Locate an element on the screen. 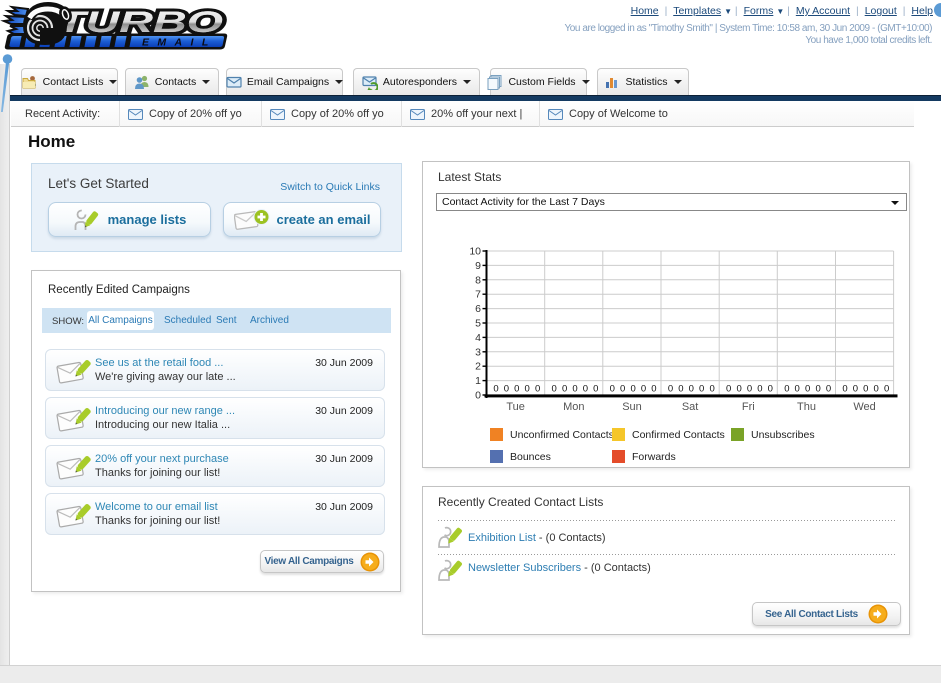 The image size is (941, 683). svg-text: 7 is located at coordinates (478, 295).